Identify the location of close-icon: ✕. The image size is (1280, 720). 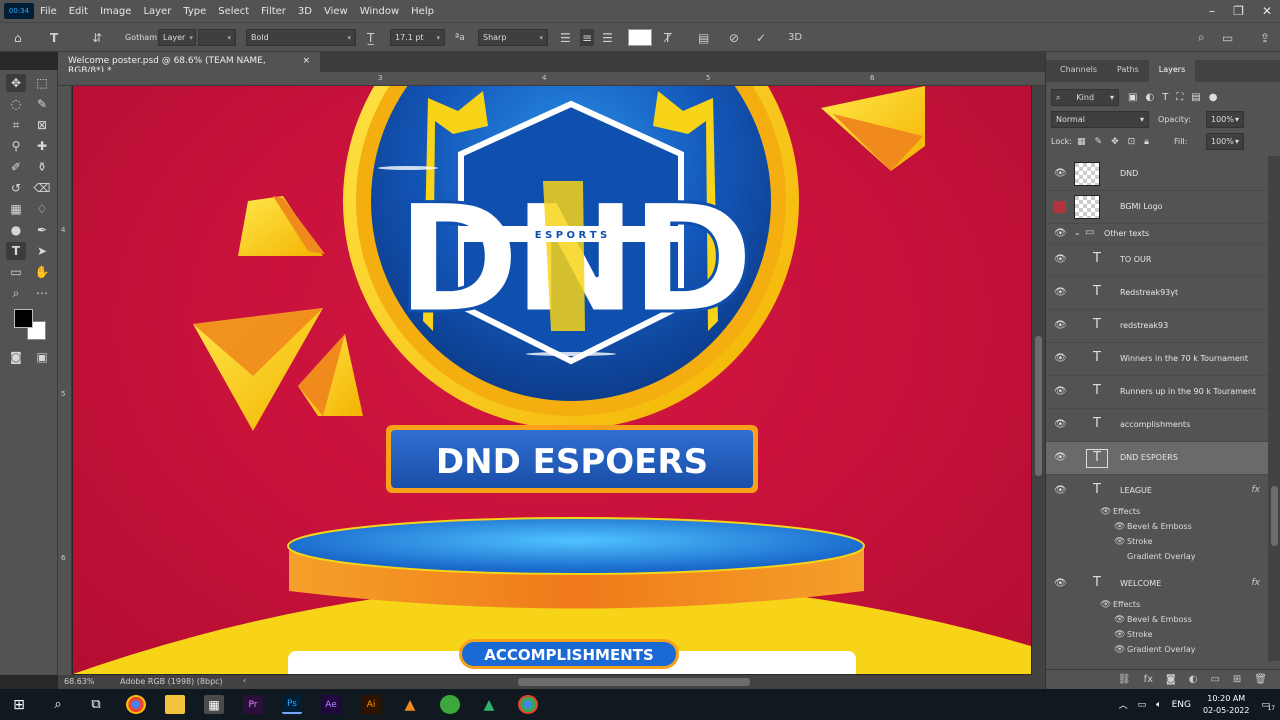
(1267, 11).